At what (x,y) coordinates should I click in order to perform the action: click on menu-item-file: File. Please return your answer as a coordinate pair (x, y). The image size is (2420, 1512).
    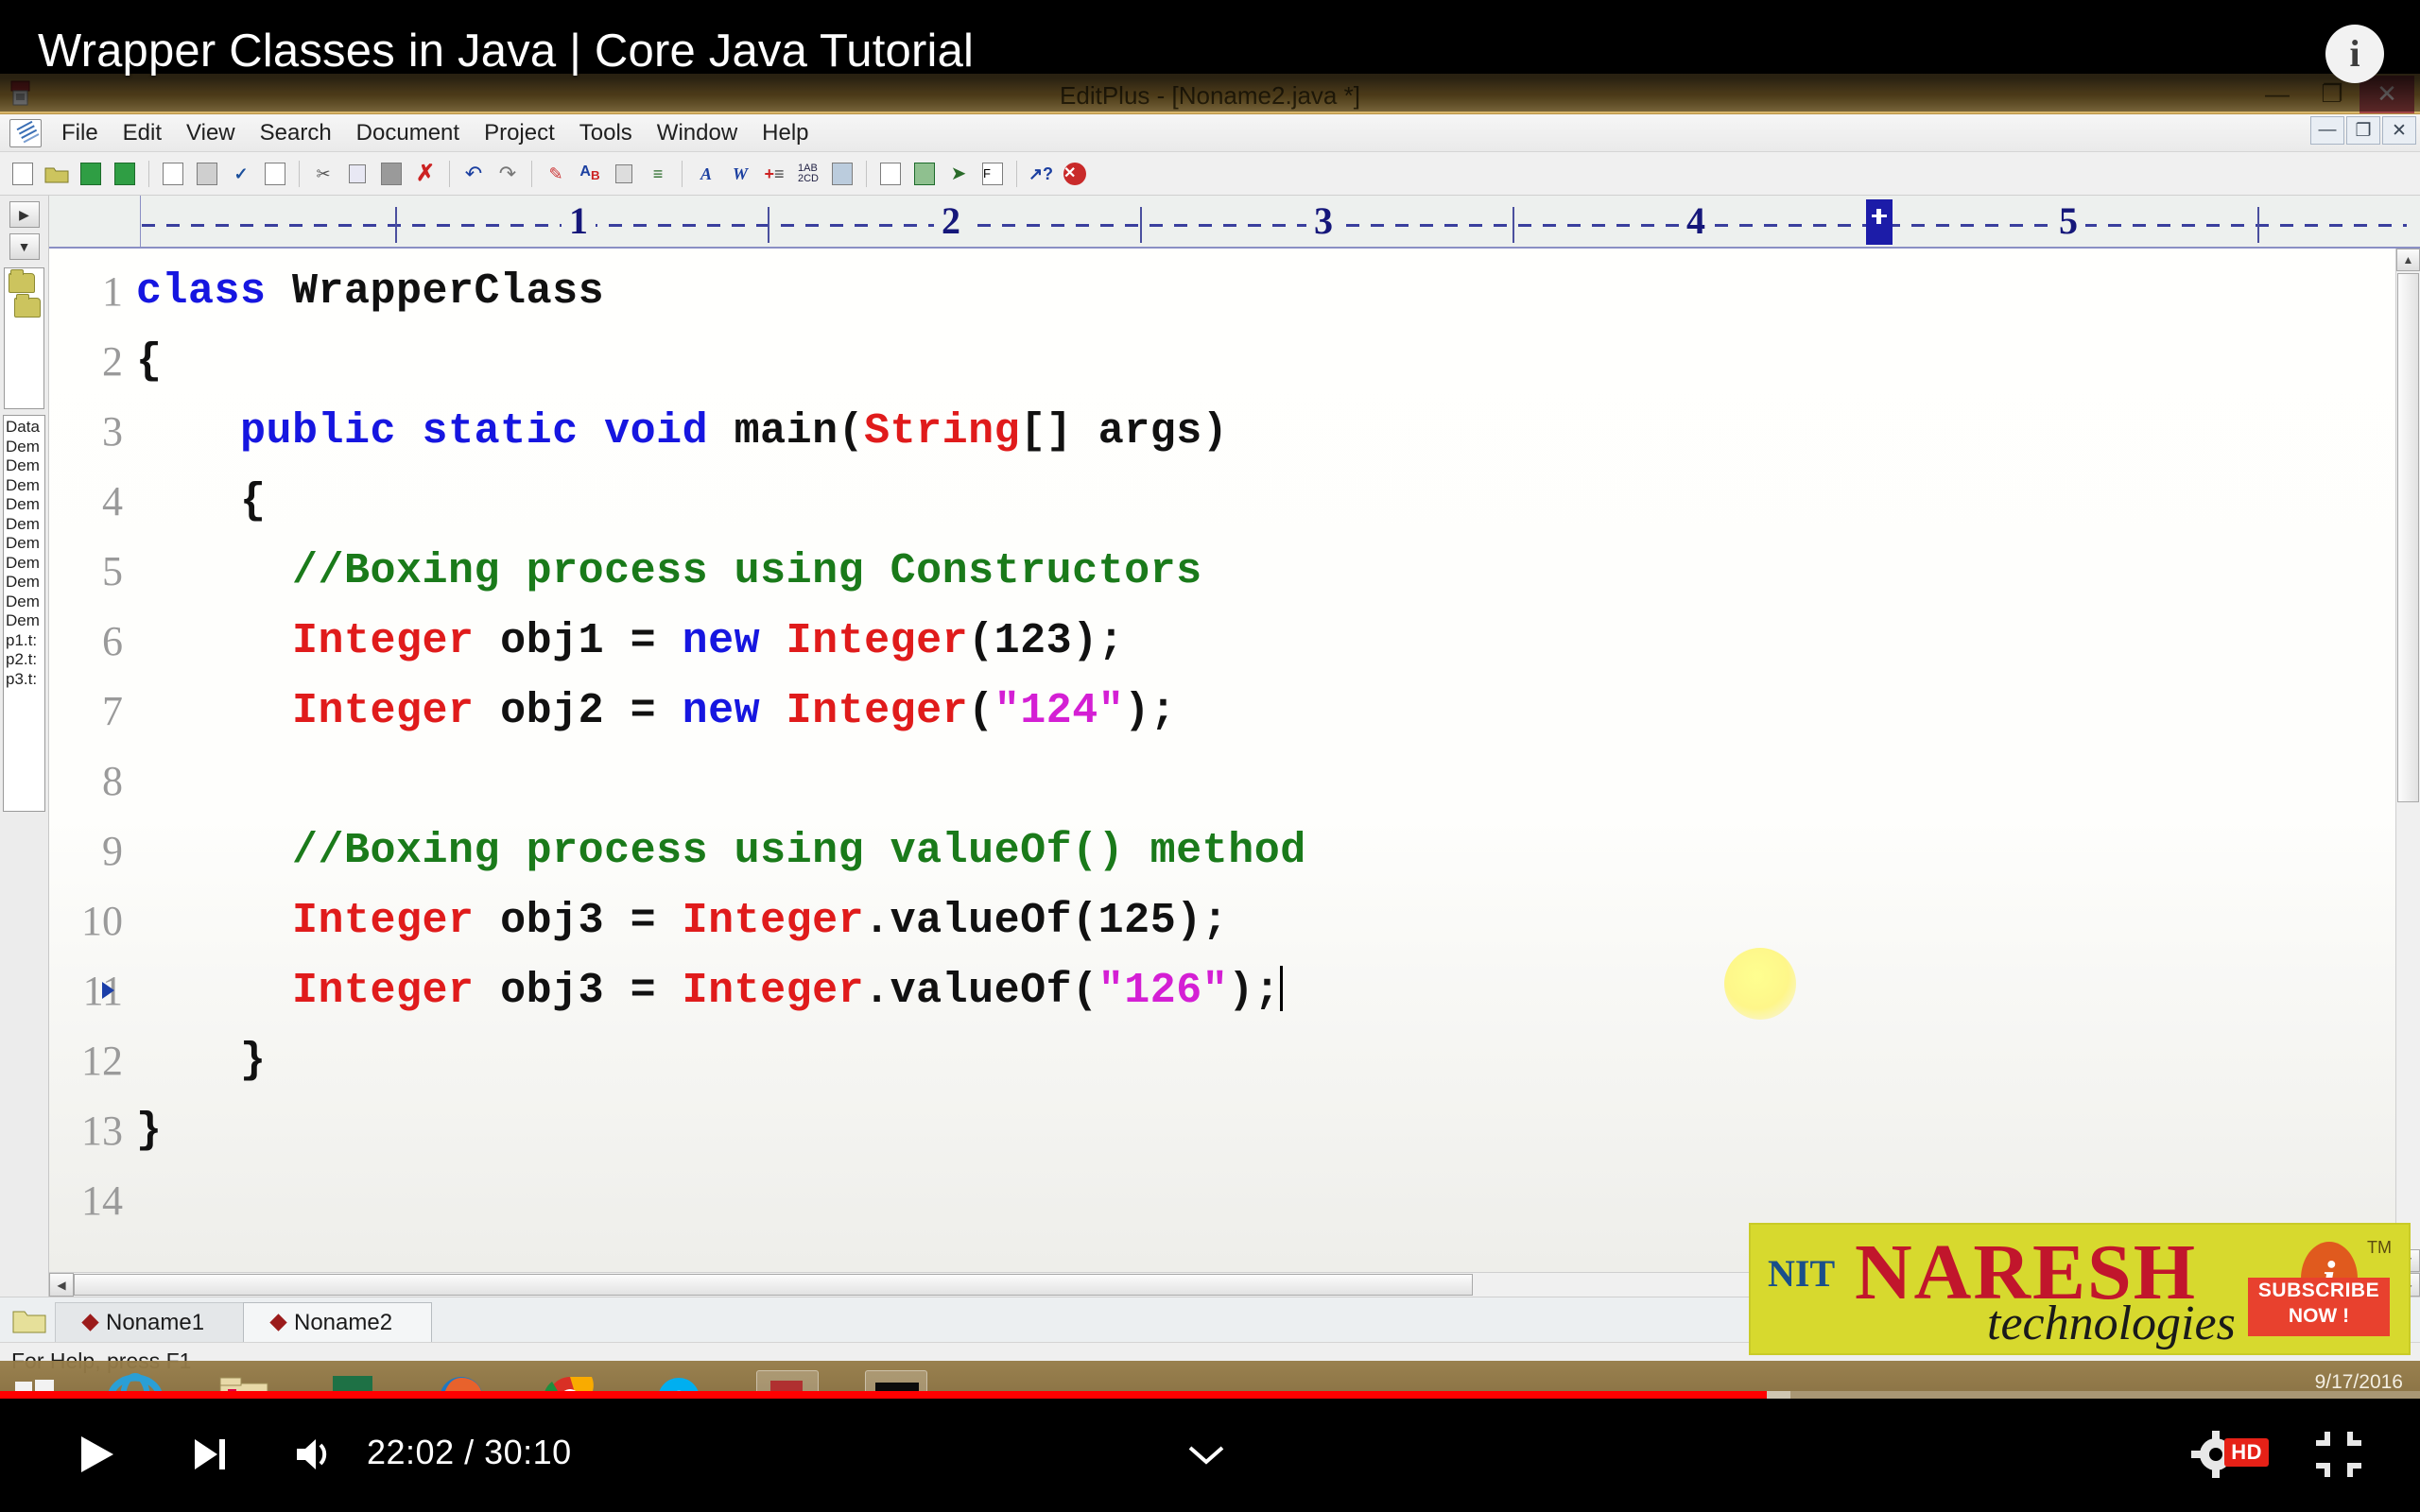
    Looking at the image, I should click on (80, 133).